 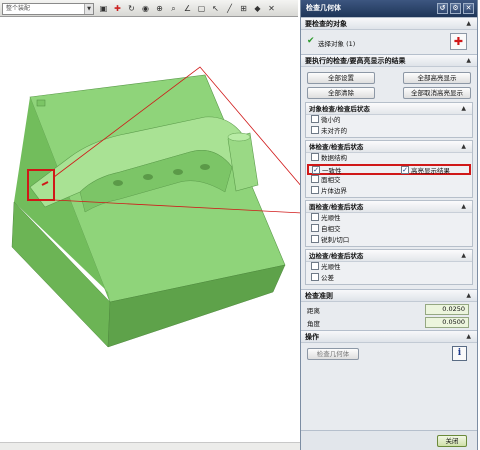 I want to click on rotate-icon: ↻, so click(x=131, y=8).